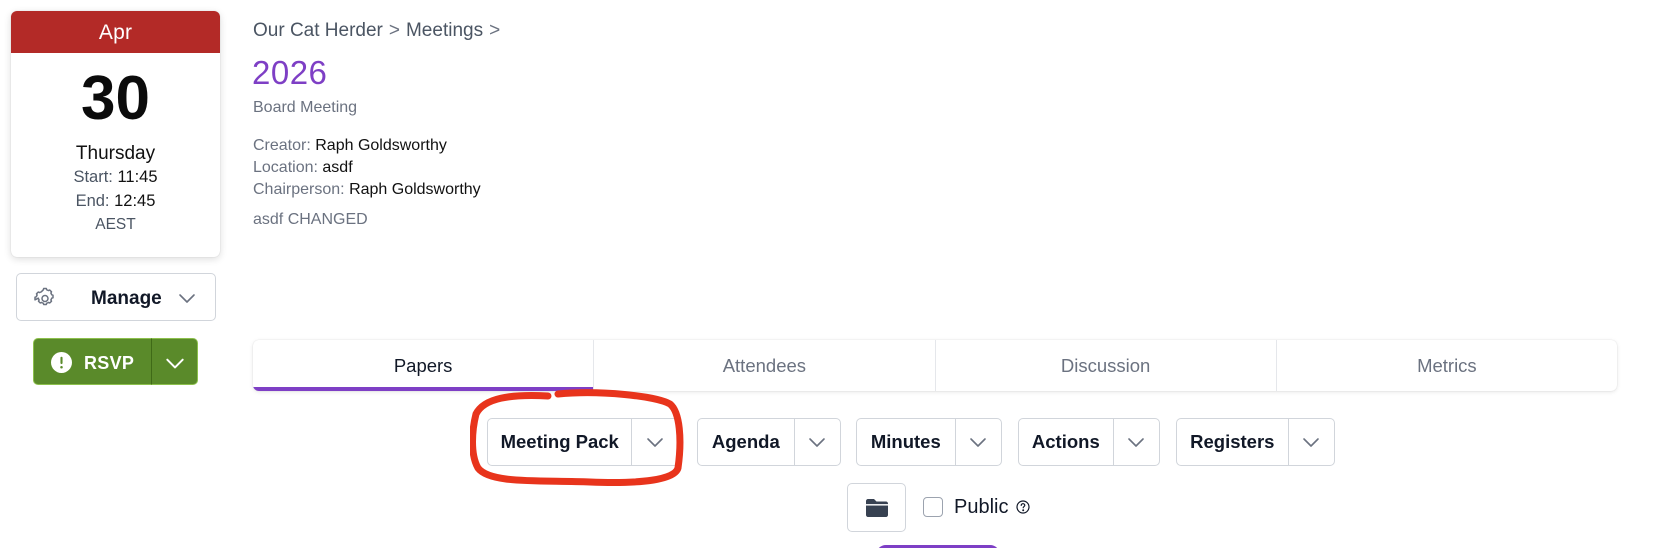 Image resolution: width=1674 pixels, height=548 pixels. I want to click on tab-bar: Papers Attendees Discussion Metrics, so click(935, 365).